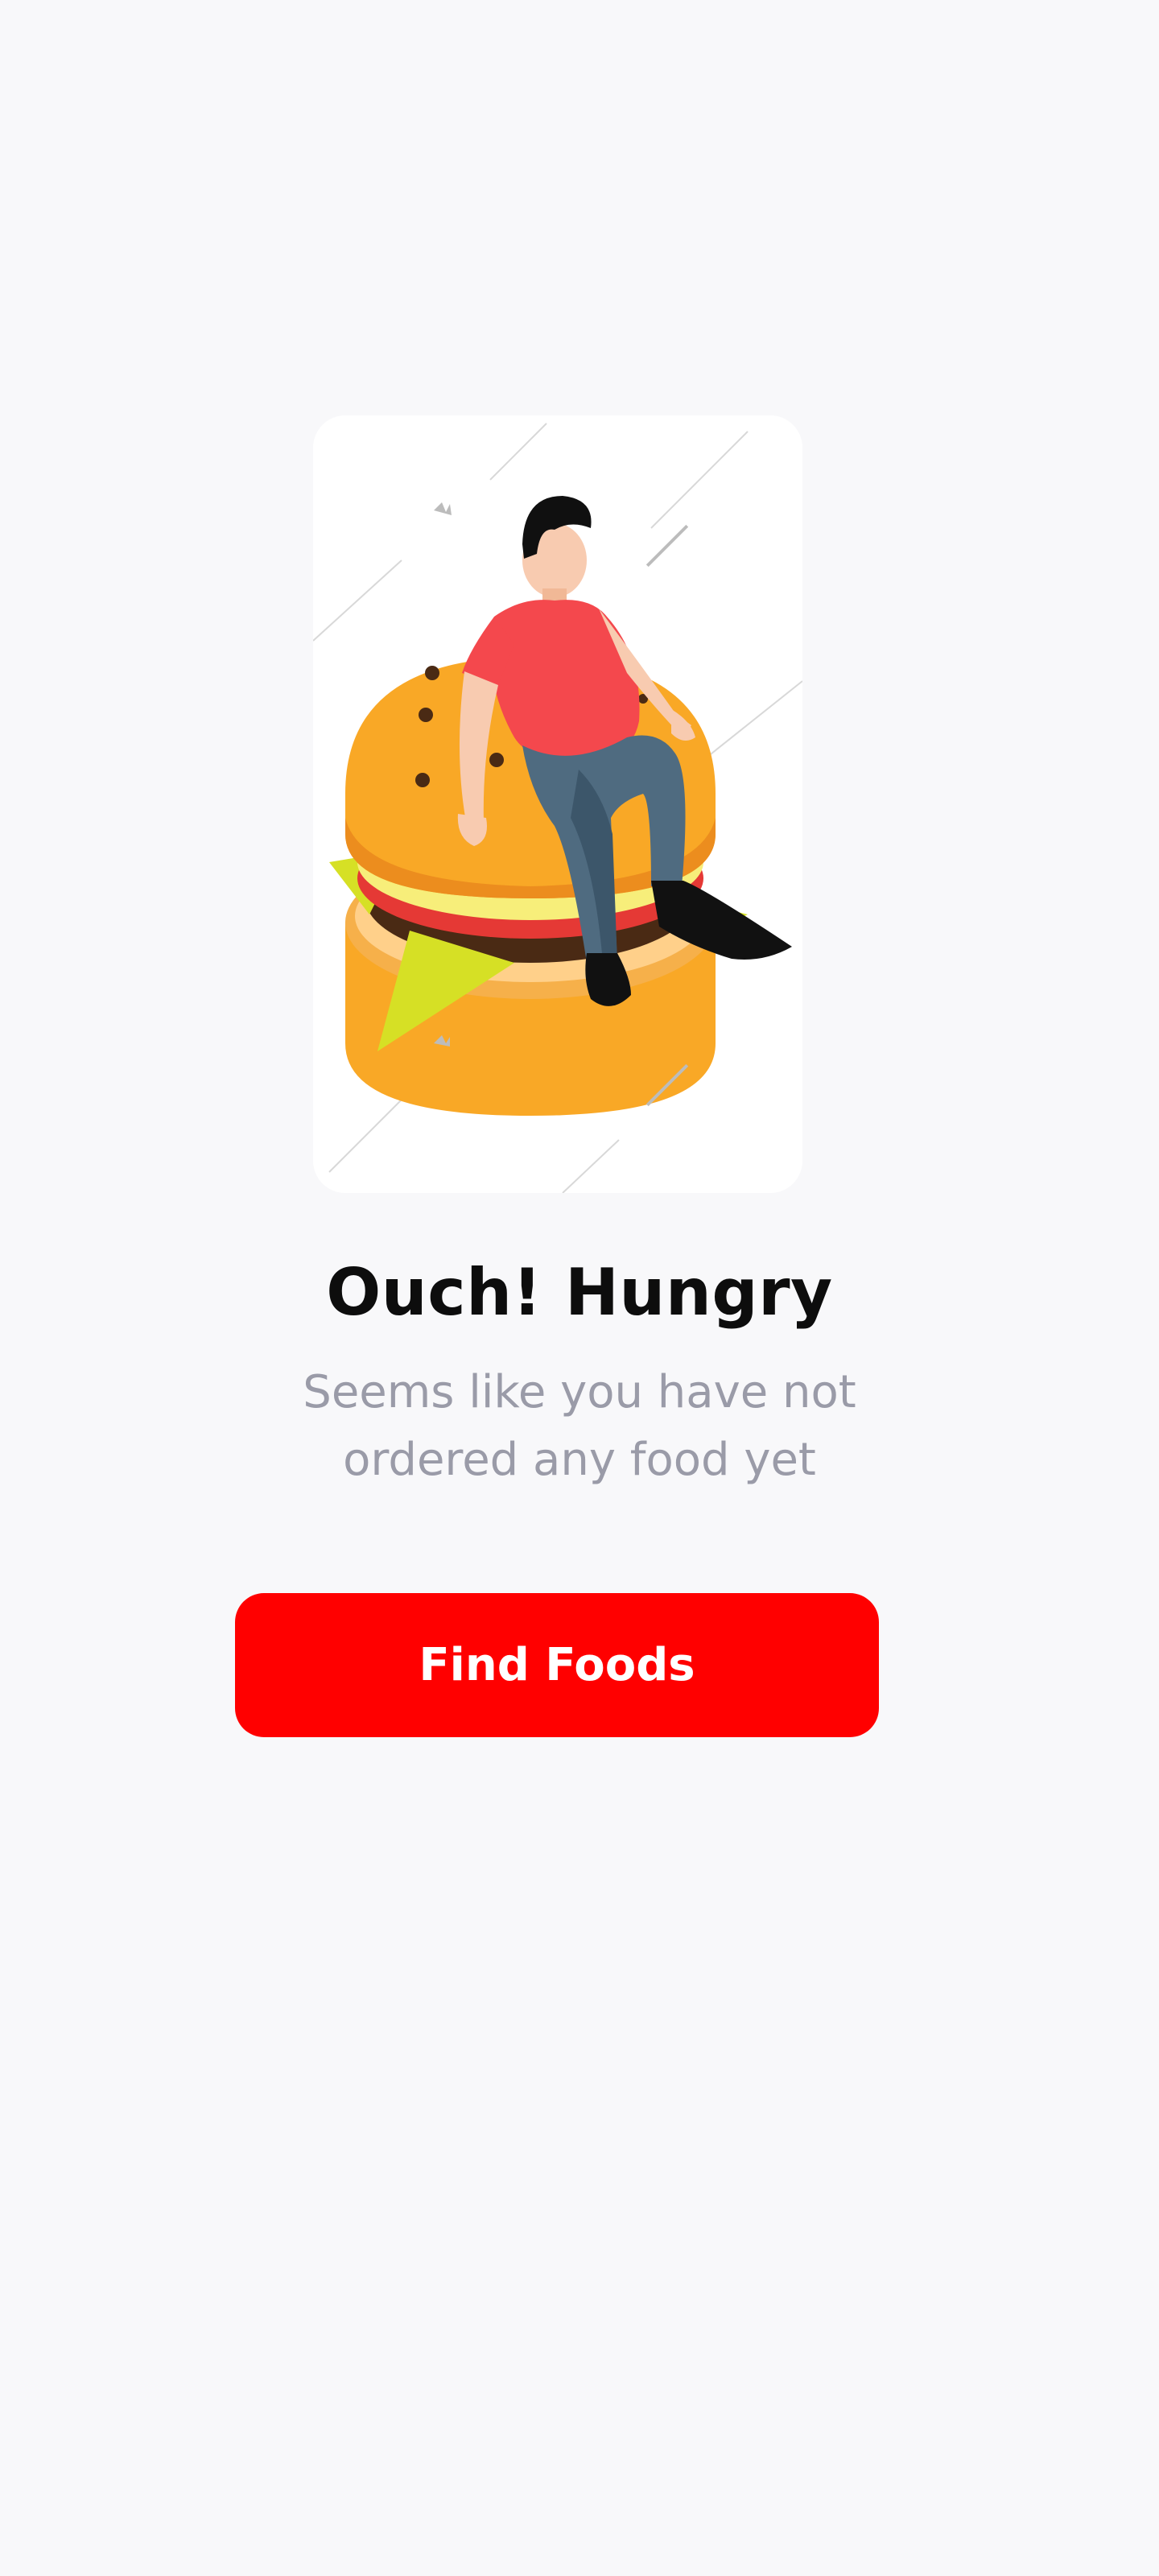  I want to click on person-on-burger-illustration, so click(557, 808).